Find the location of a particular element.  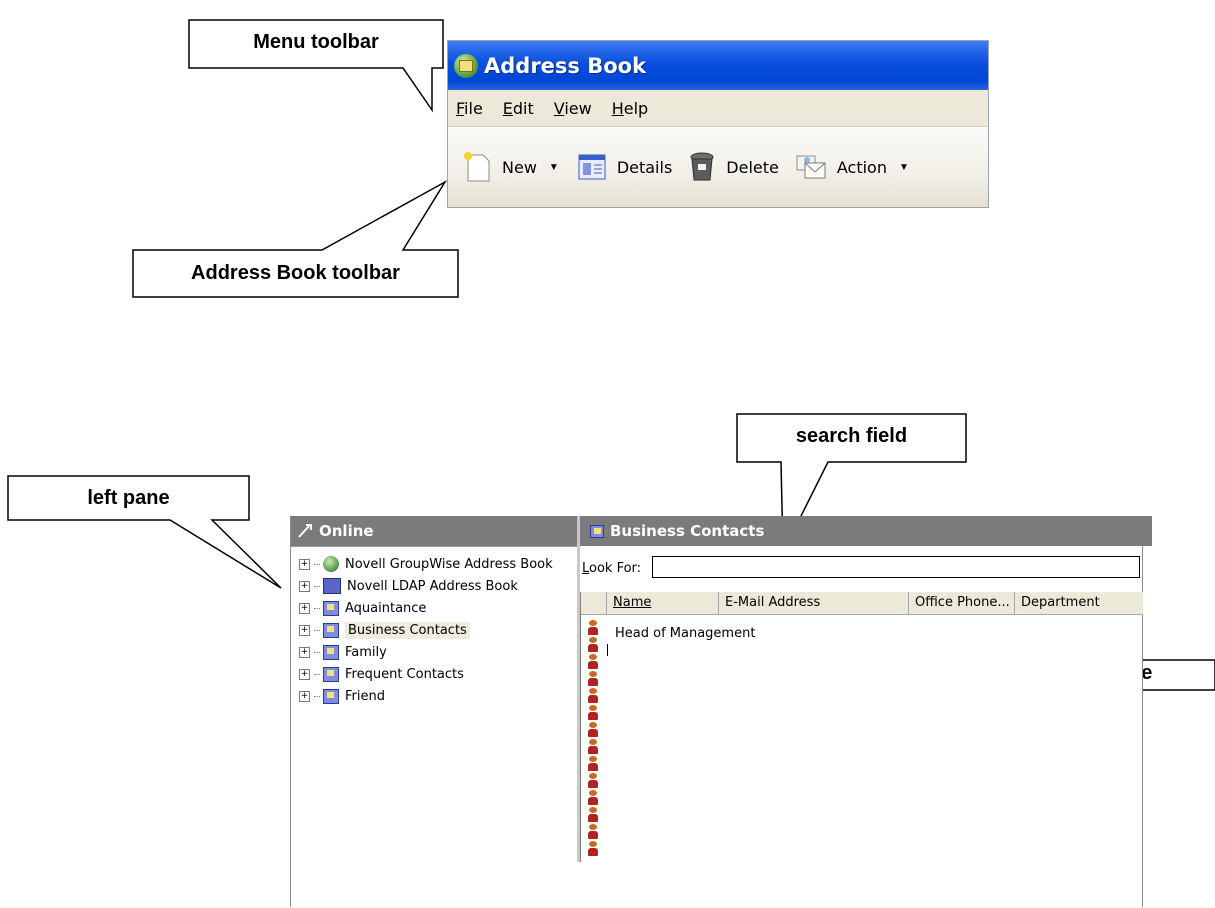

title-bar: Address Book is located at coordinates (718, 65).